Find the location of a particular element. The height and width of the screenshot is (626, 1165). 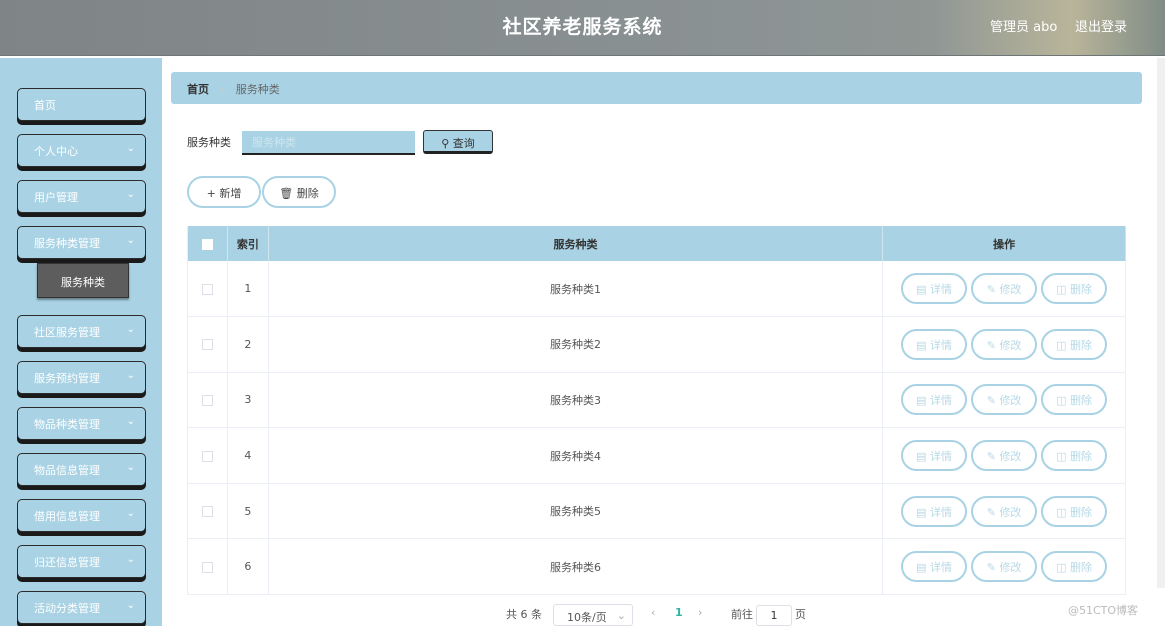

sidebar-item-return-info: 归还信息管理 ⌄ is located at coordinates (81, 561).